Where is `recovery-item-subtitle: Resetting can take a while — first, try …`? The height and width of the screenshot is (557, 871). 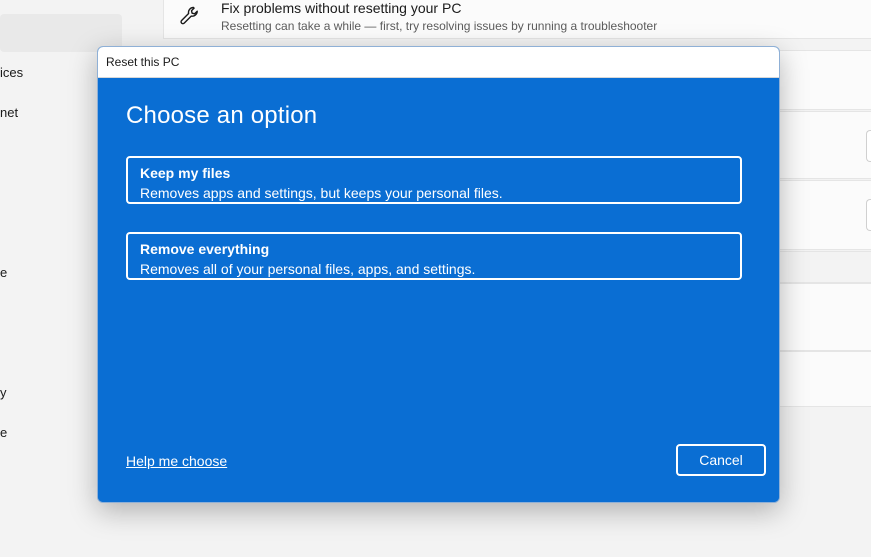
recovery-item-subtitle: Resetting can take a while — first, try … is located at coordinates (439, 26).